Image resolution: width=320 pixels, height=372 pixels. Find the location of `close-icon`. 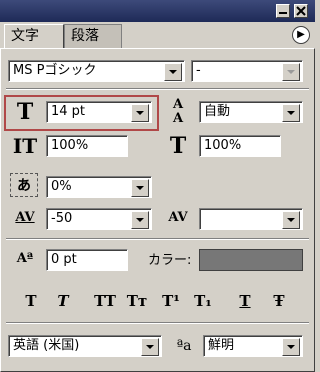

close-icon is located at coordinates (301, 11).